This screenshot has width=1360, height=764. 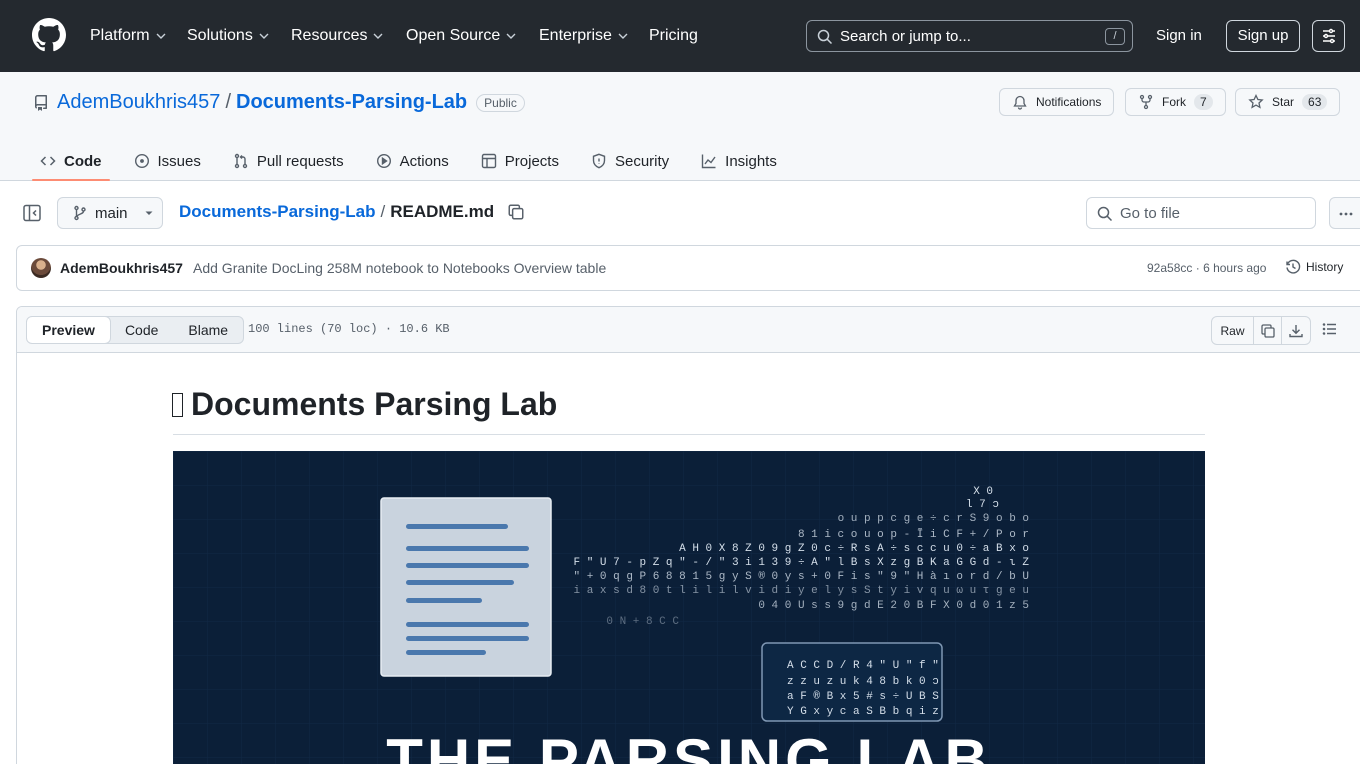 What do you see at coordinates (1150, 213) in the screenshot?
I see `go-to-file-placeholder: Go to file` at bounding box center [1150, 213].